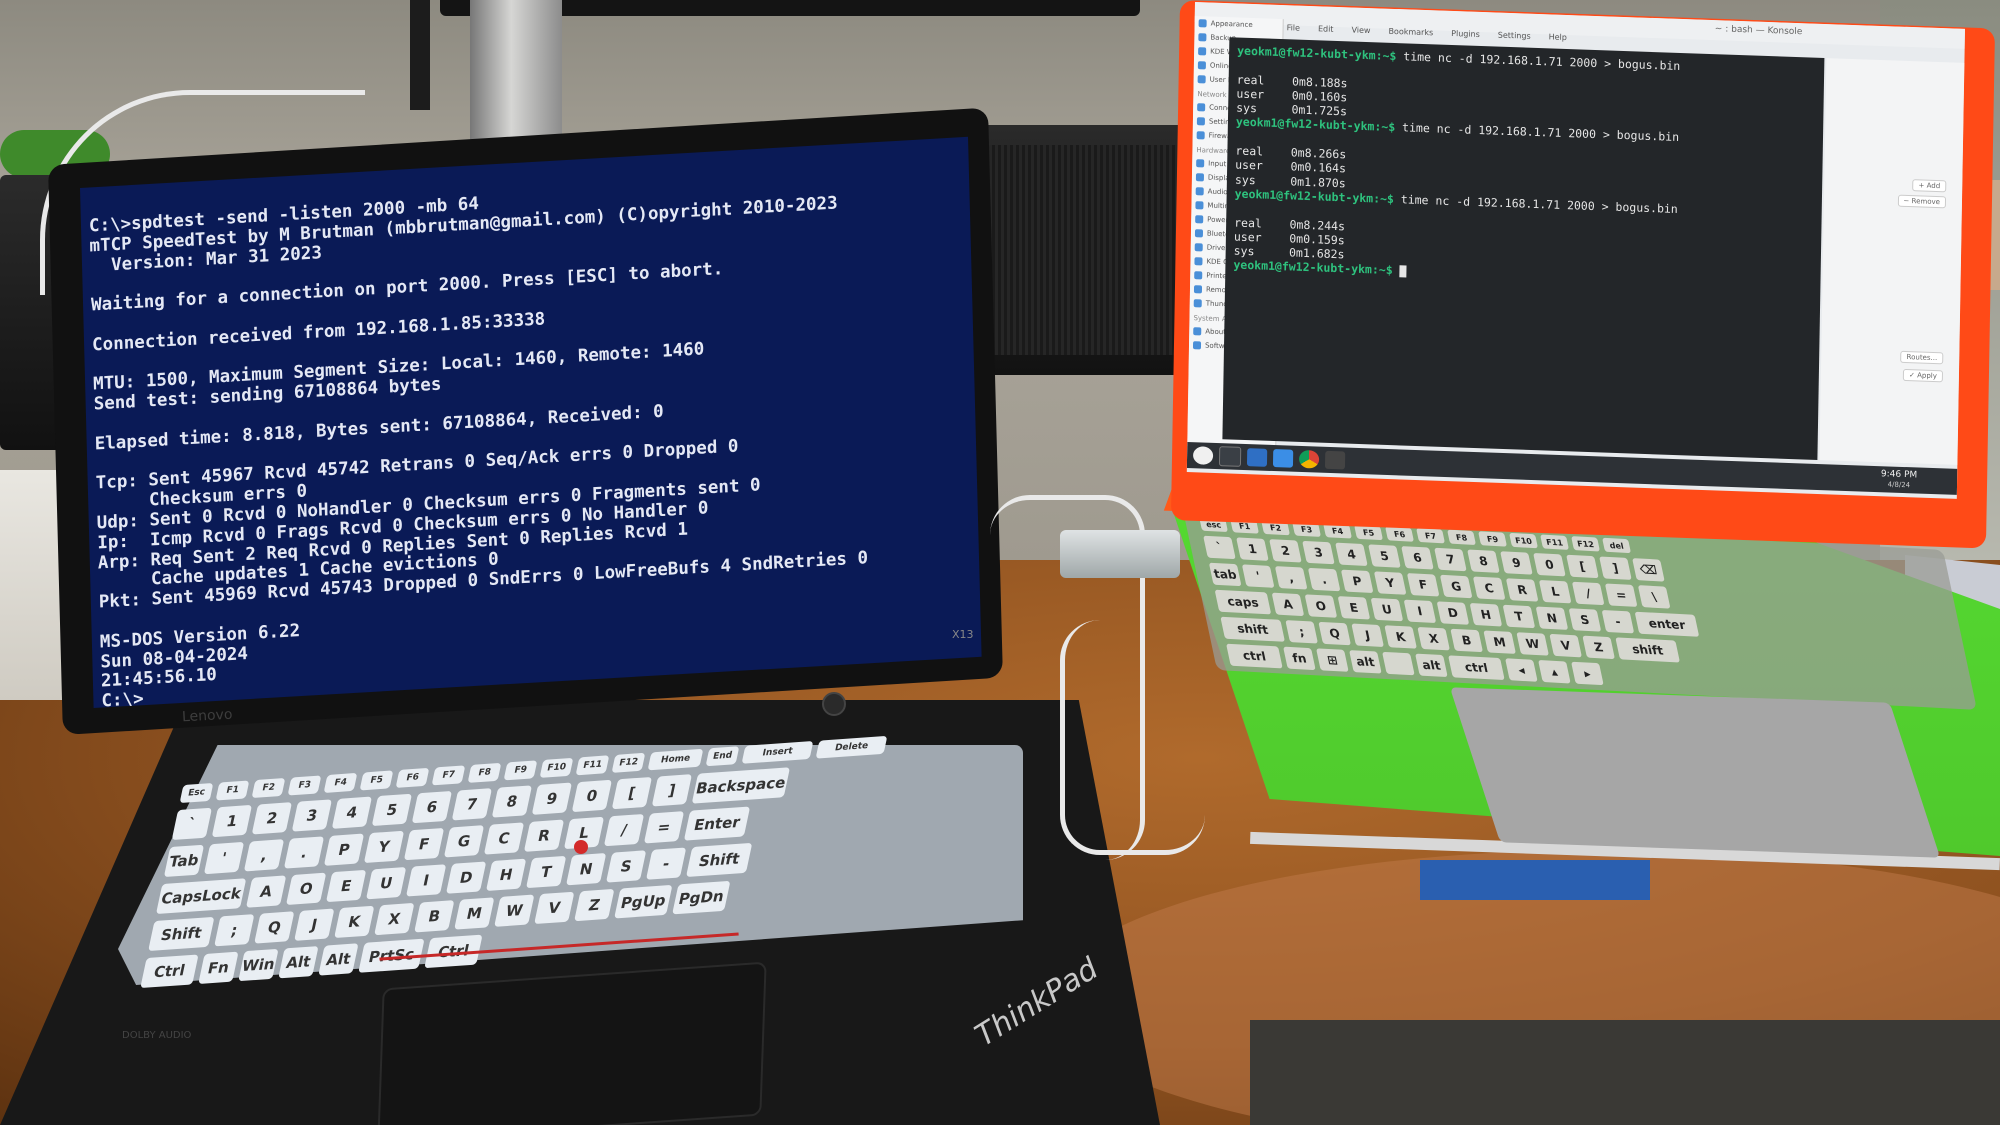 Image resolution: width=2000 pixels, height=1125 pixels. I want to click on key: F8, so click(484, 772).